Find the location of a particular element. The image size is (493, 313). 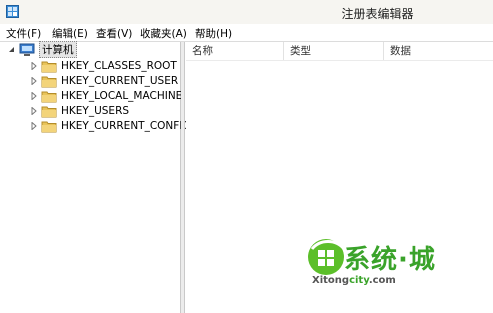

column-header-row: 名称 类型 数据 is located at coordinates (339, 51).